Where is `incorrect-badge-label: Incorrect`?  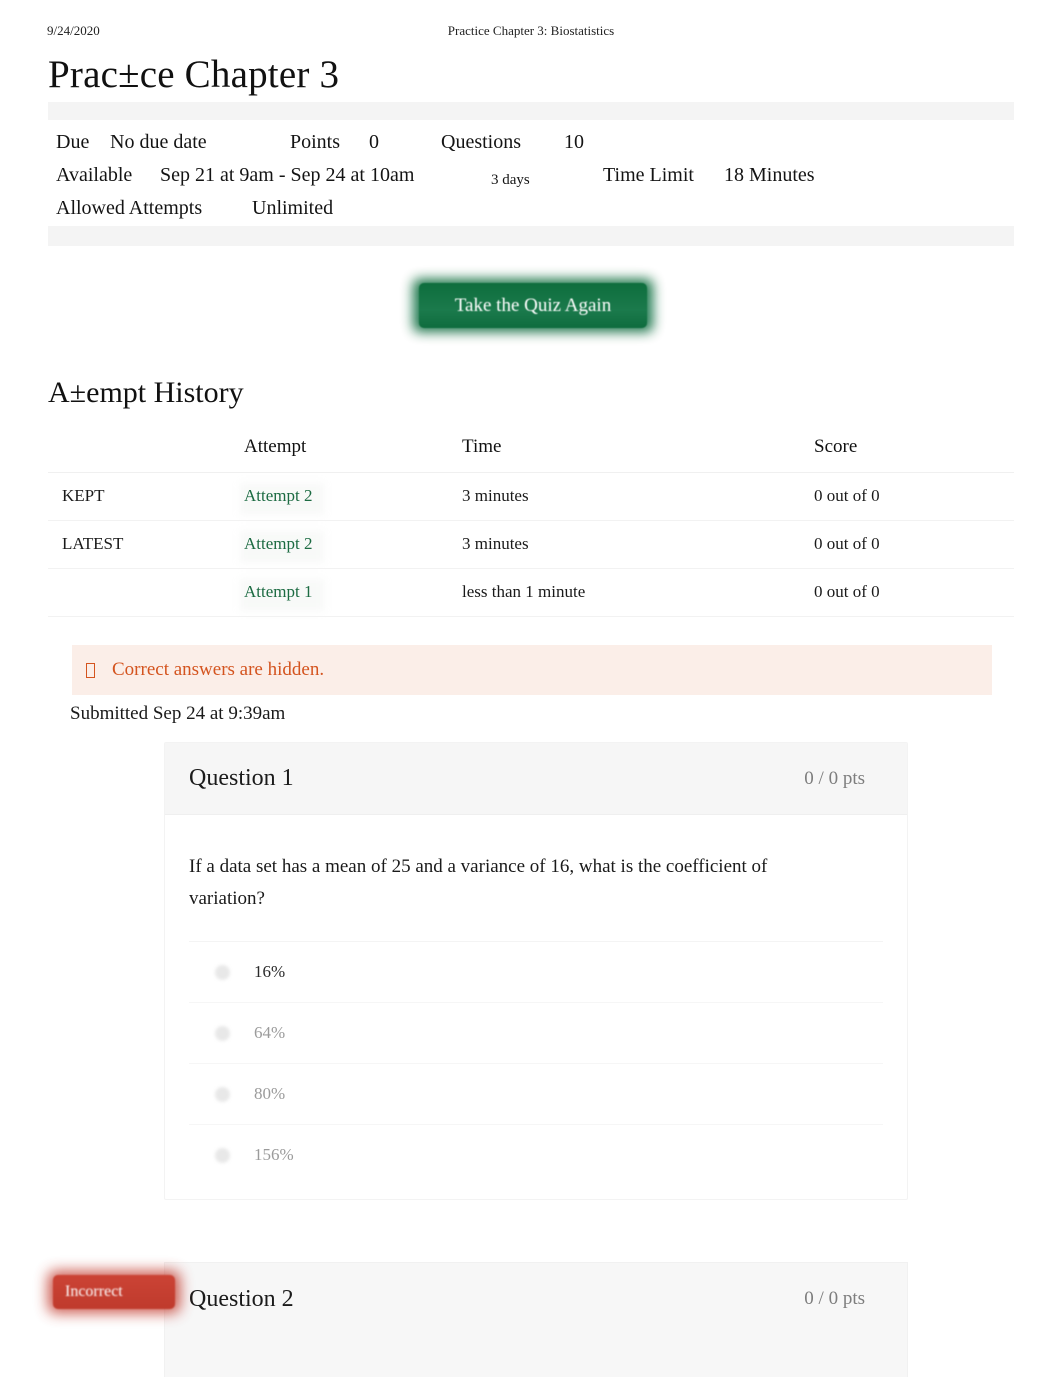 incorrect-badge-label: Incorrect is located at coordinates (114, 1292).